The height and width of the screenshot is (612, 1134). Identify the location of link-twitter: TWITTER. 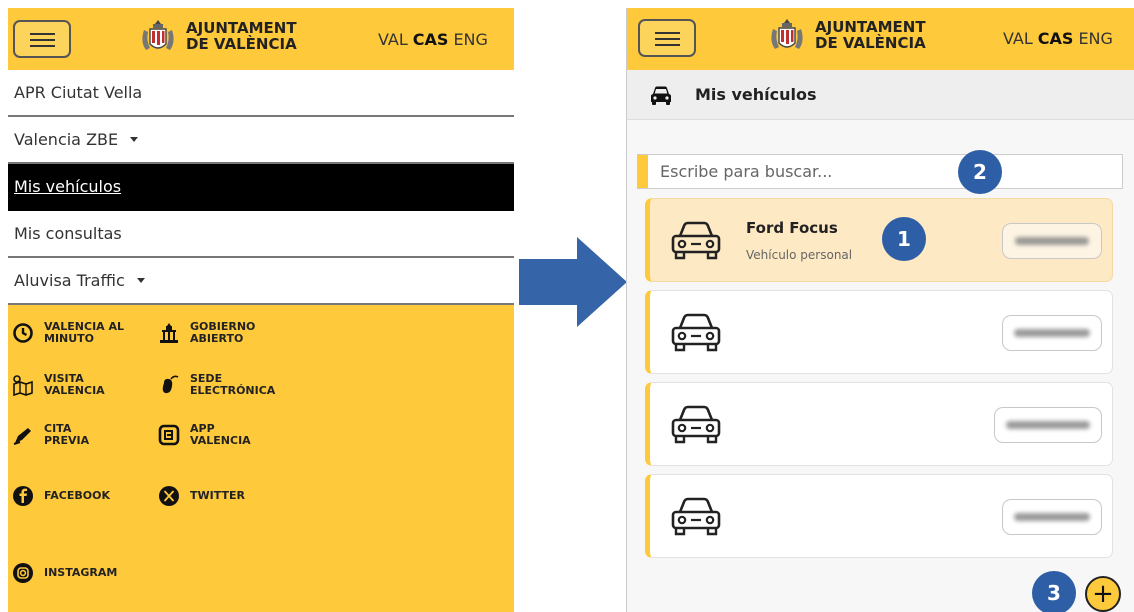
(201, 496).